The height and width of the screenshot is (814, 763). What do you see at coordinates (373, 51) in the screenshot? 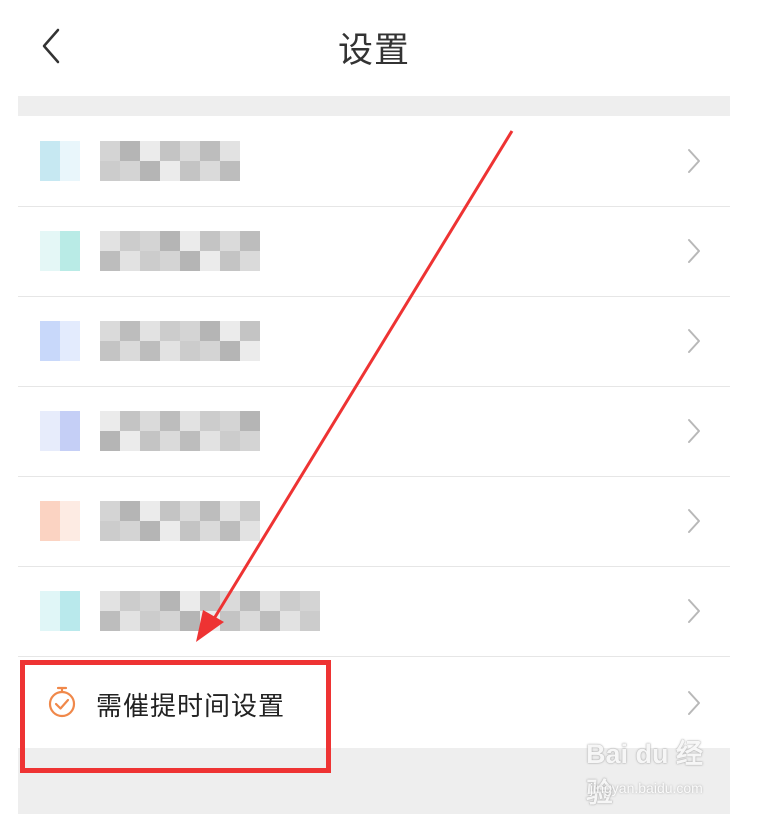
I see `page-title: 设置` at bounding box center [373, 51].